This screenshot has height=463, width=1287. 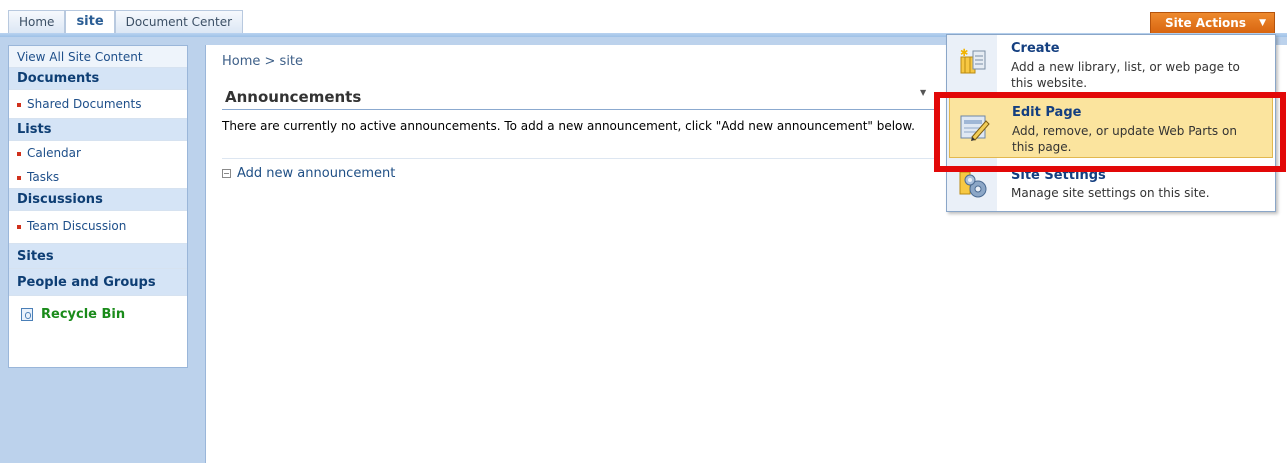 I want to click on top-nav-tabs: Home site Document Center, so click(x=126, y=22).